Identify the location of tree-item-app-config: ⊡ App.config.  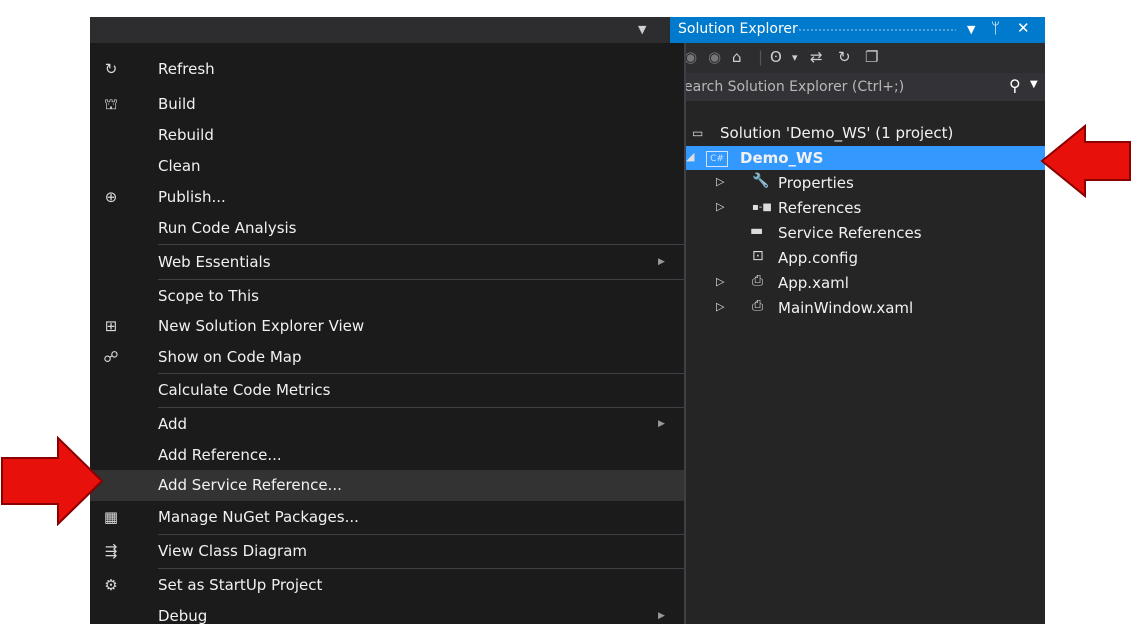
(857, 258).